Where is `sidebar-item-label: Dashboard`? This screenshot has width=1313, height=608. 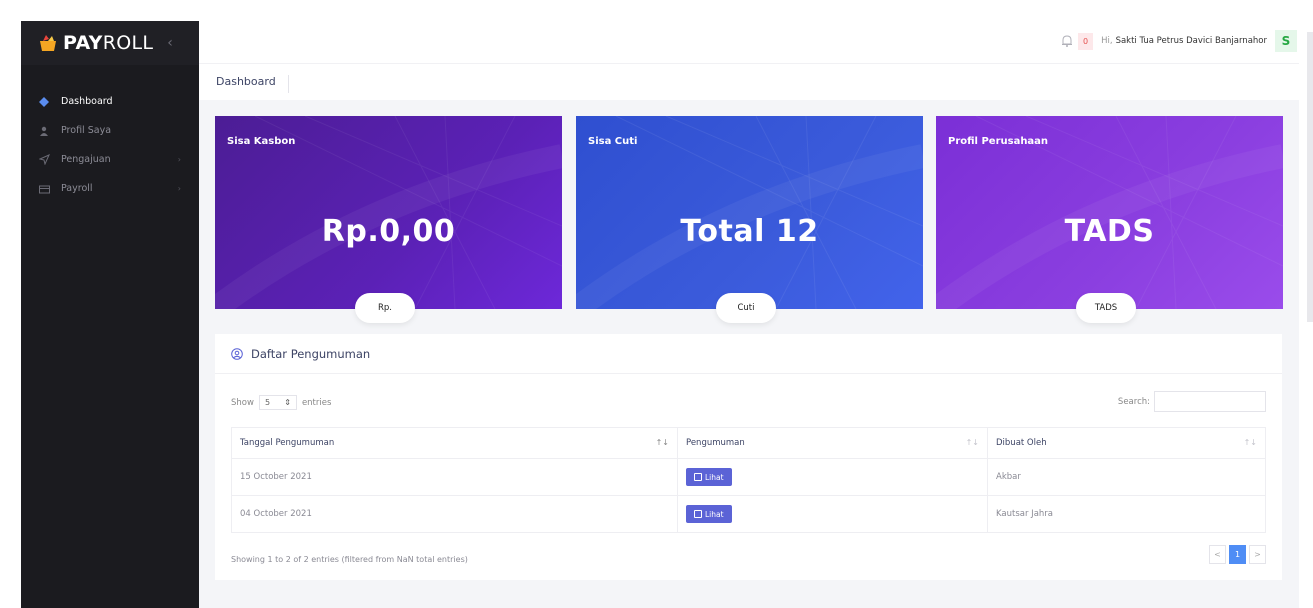 sidebar-item-label: Dashboard is located at coordinates (87, 101).